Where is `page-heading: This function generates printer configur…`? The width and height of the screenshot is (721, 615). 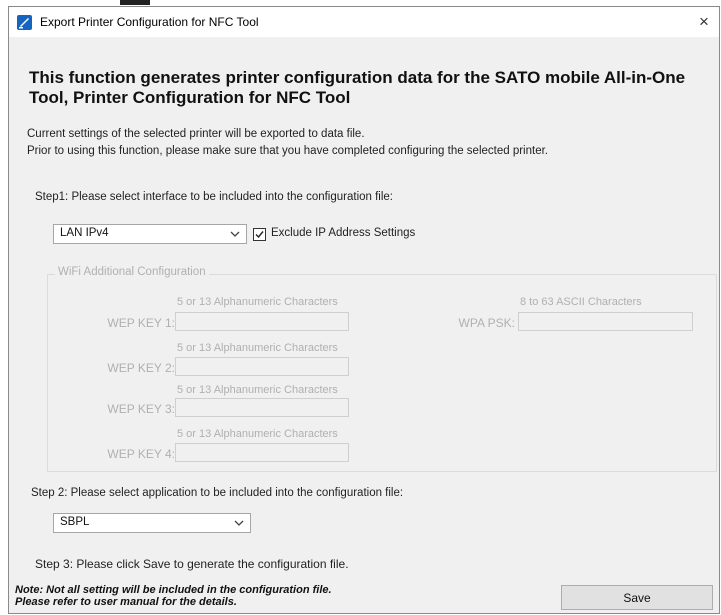
page-heading: This function generates printer configur… is located at coordinates (357, 87).